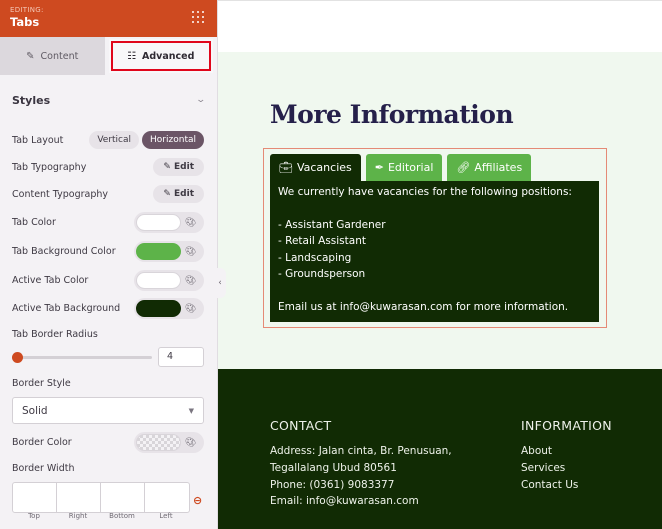 Image resolution: width=662 pixels, height=529 pixels. I want to click on tab-color-label: Tab Color, so click(34, 222).